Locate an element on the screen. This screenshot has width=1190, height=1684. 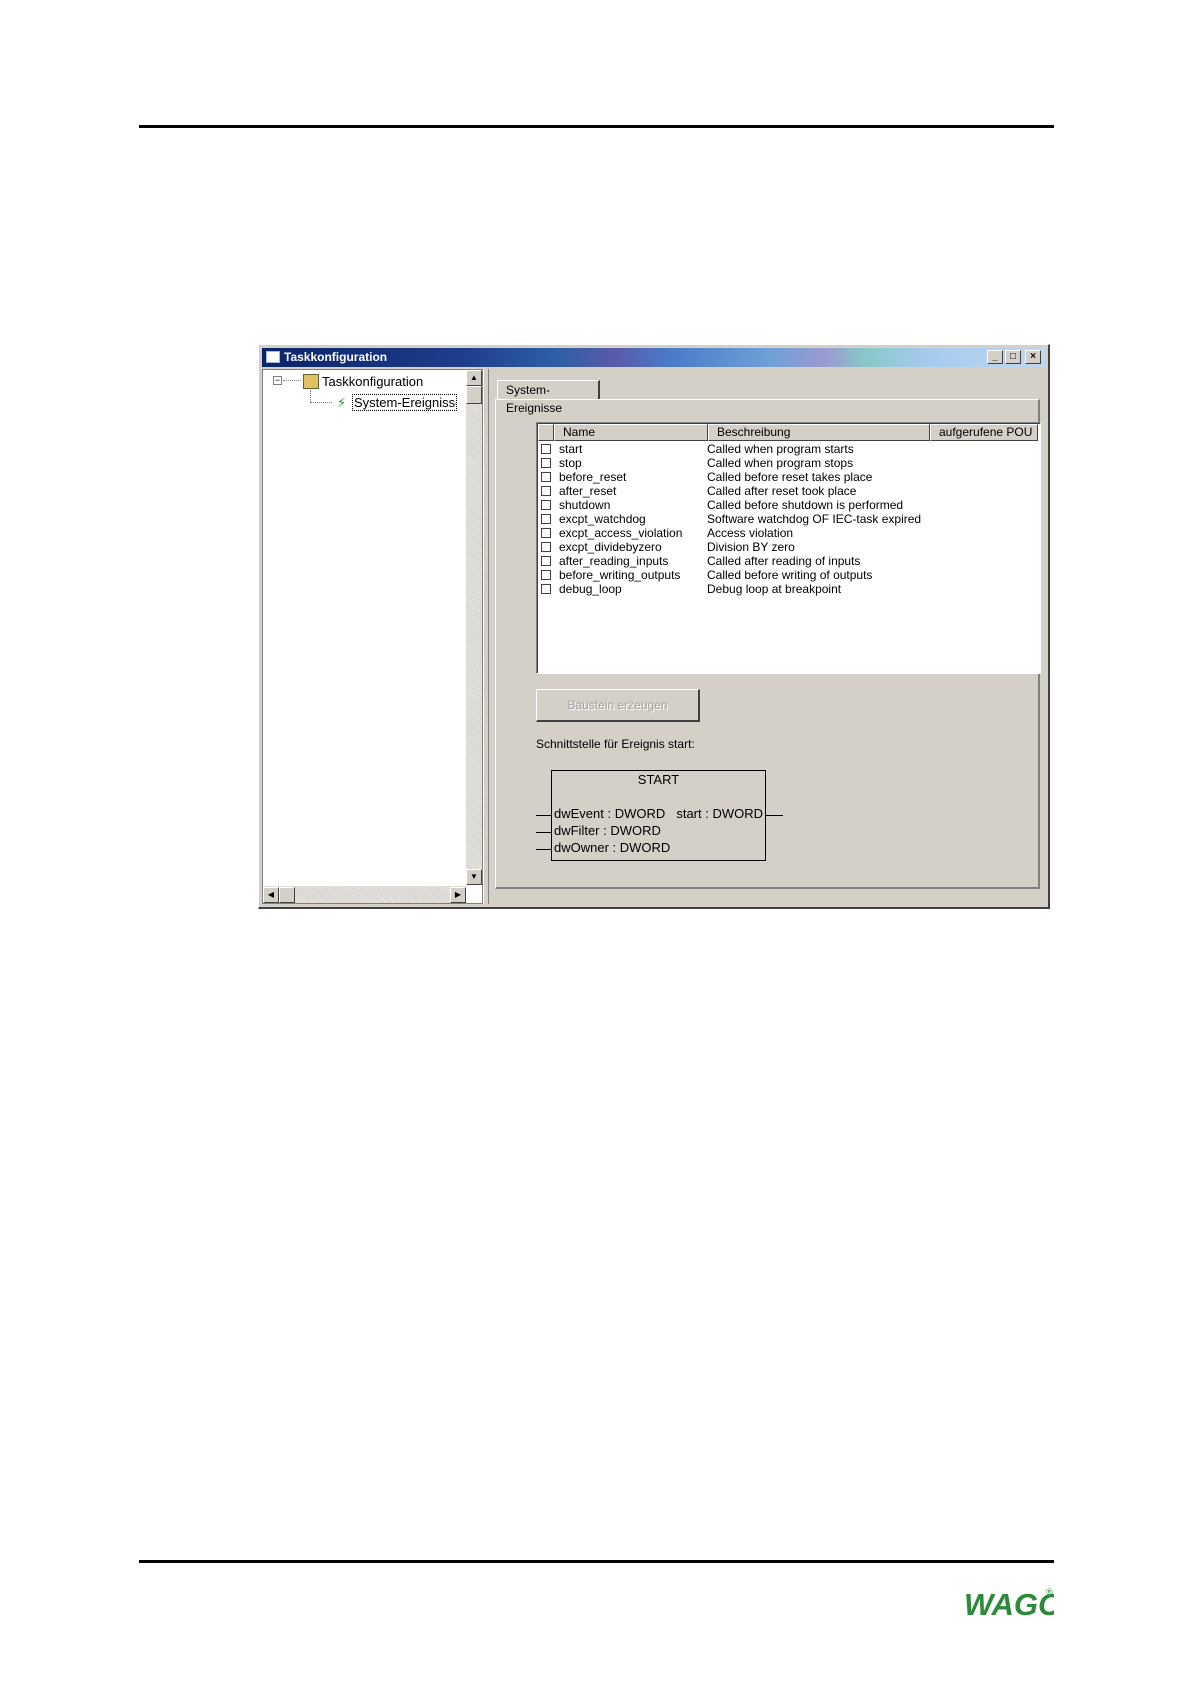
event-description: Called before reset takes place is located at coordinates (790, 477).